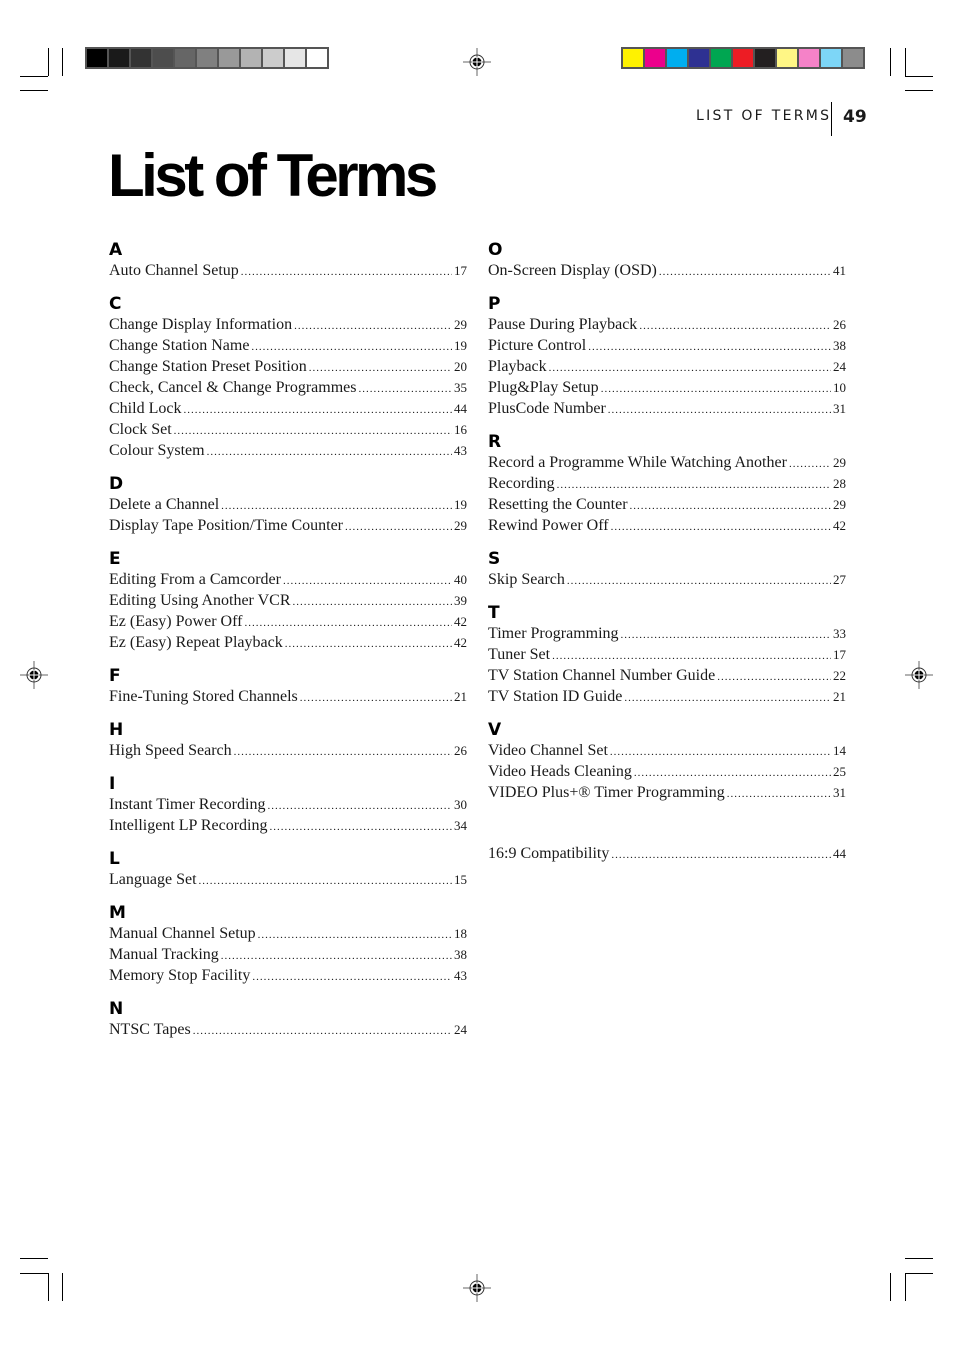 Image resolution: width=954 pixels, height=1351 pixels. What do you see at coordinates (839, 483) in the screenshot?
I see `index-page-number: 28` at bounding box center [839, 483].